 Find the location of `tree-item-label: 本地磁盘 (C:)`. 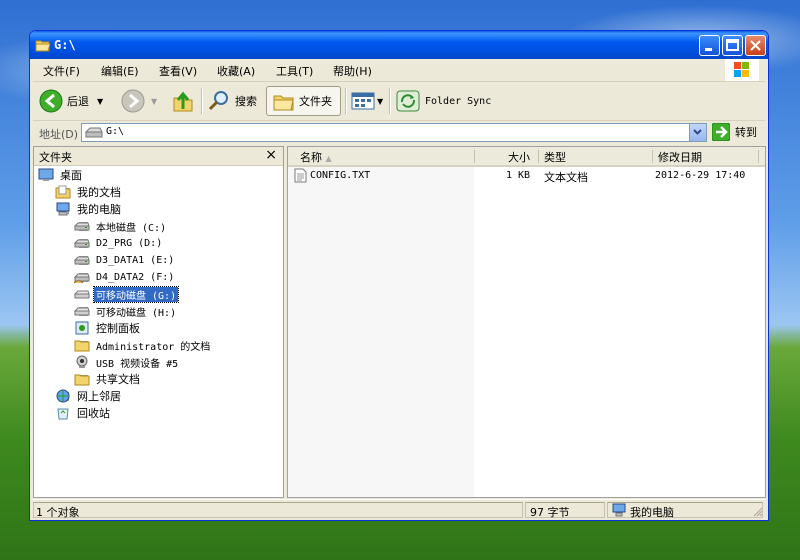

tree-item-label: 本地磁盘 (C:) is located at coordinates (131, 228).